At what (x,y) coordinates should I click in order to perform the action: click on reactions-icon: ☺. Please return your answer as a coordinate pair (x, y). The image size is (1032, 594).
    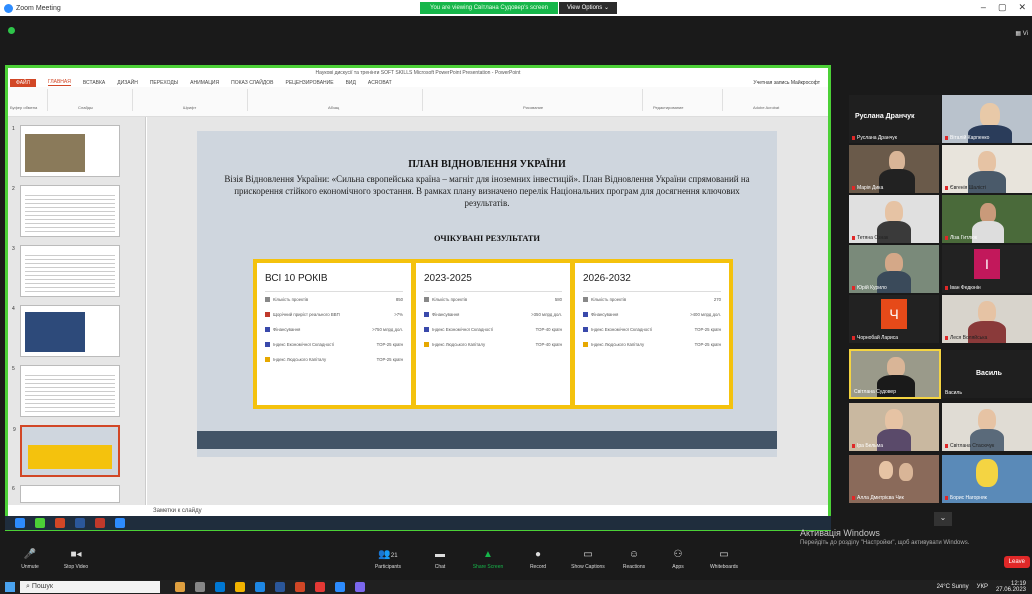
    Looking at the image, I should click on (634, 554).